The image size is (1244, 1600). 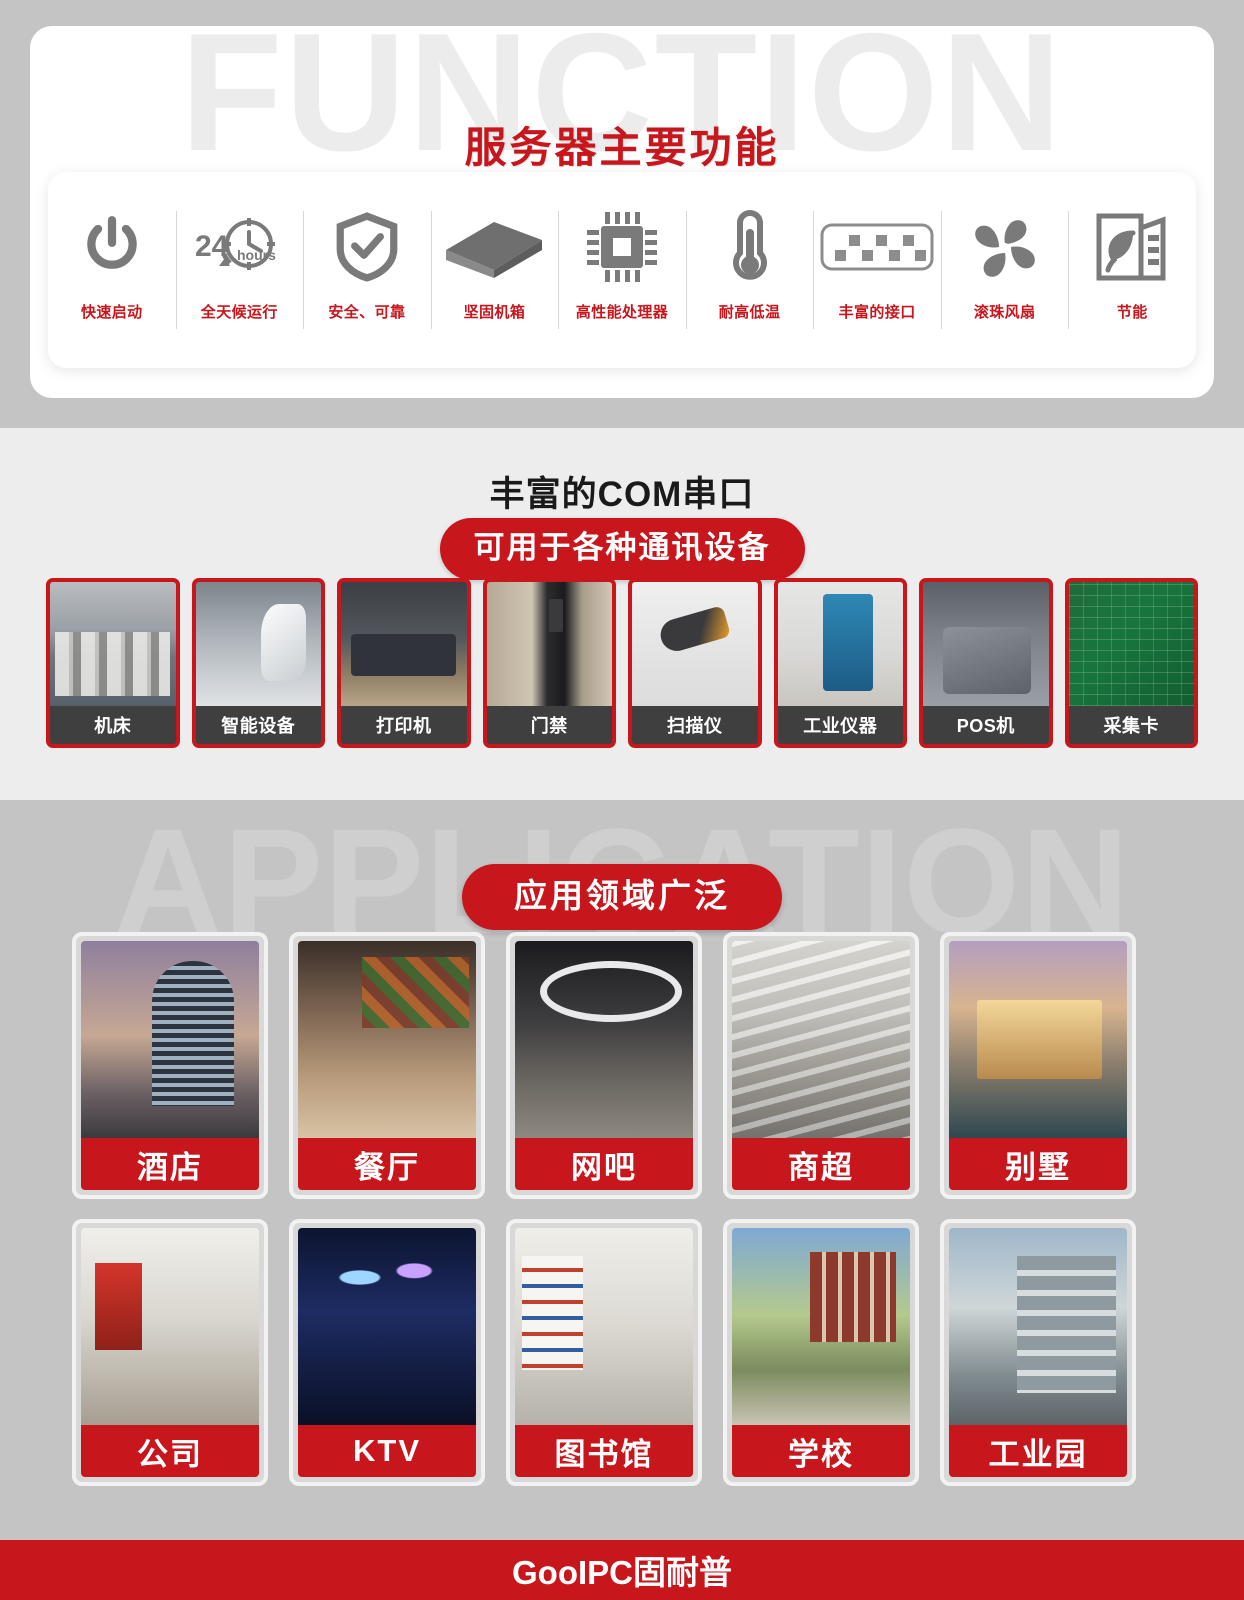 What do you see at coordinates (1131, 725) in the screenshot?
I see `com-device-label: 采集卡` at bounding box center [1131, 725].